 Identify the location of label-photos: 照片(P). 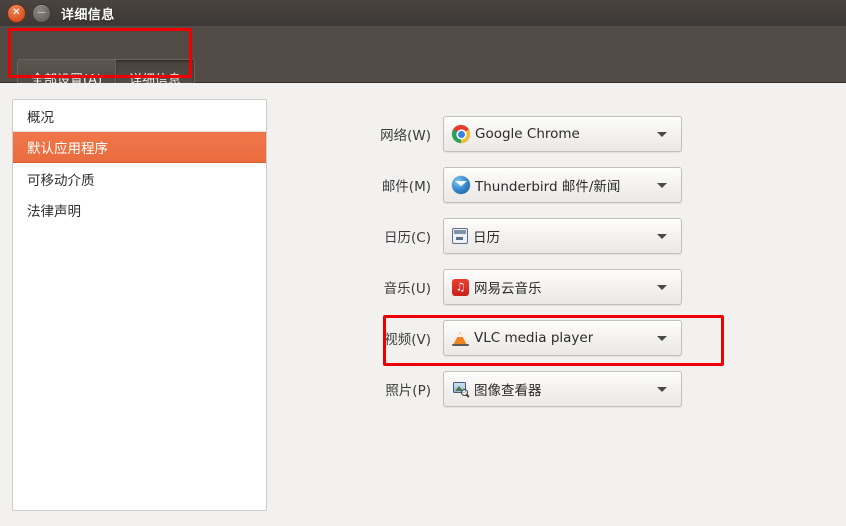
(408, 391).